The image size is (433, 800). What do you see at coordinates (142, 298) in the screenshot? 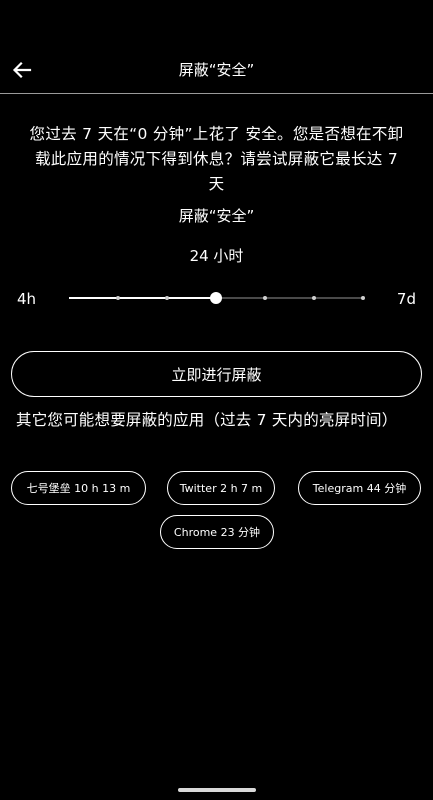
I see `slider-fill` at bounding box center [142, 298].